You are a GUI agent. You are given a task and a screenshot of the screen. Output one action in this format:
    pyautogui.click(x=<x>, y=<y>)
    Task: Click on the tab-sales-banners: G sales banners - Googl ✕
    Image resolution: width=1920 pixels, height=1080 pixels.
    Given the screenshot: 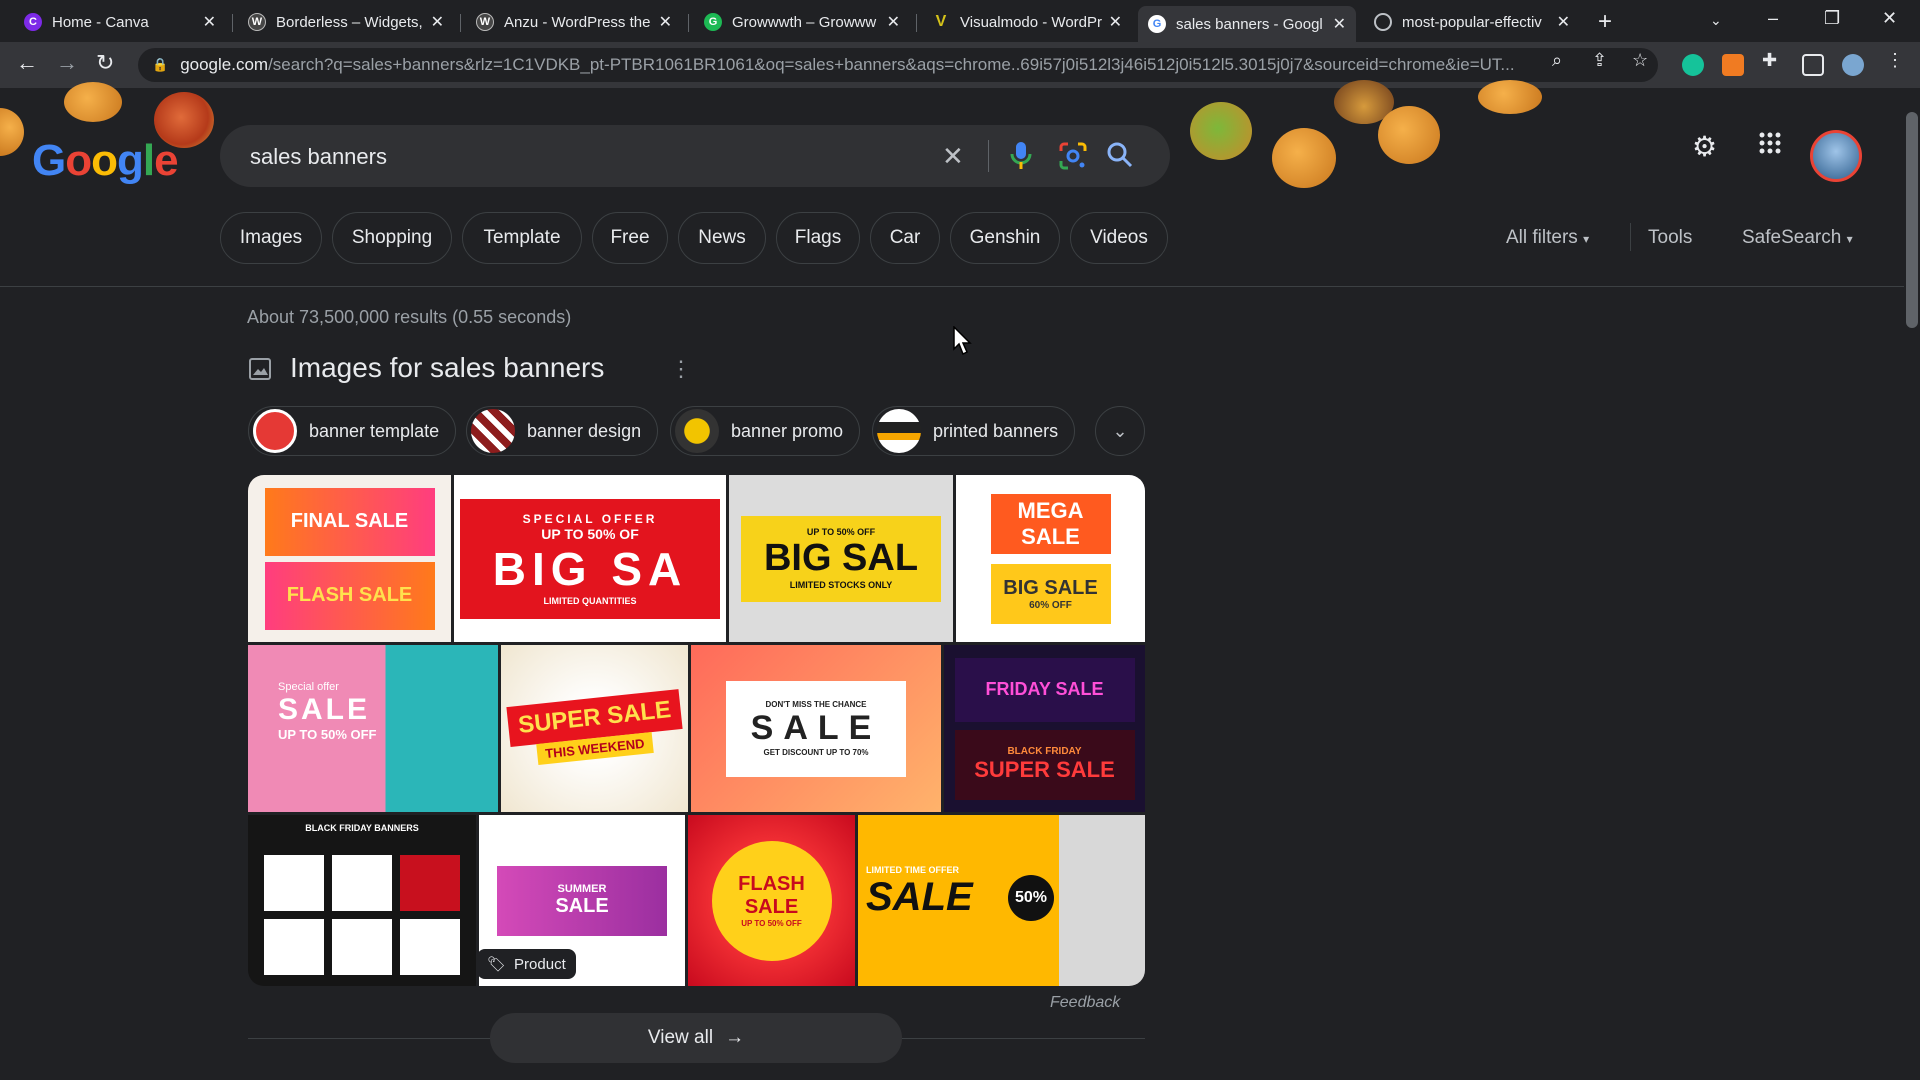 What is the action you would take?
    pyautogui.click(x=1247, y=24)
    